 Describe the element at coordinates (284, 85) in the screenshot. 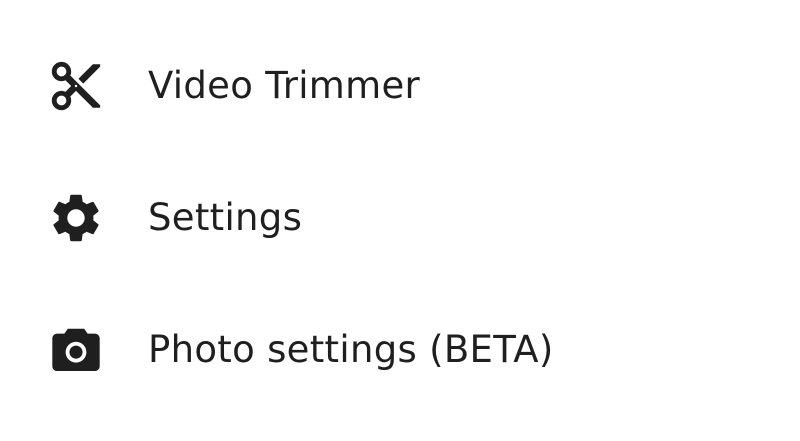

I see `menu-item-label: Video Trimmer` at that location.